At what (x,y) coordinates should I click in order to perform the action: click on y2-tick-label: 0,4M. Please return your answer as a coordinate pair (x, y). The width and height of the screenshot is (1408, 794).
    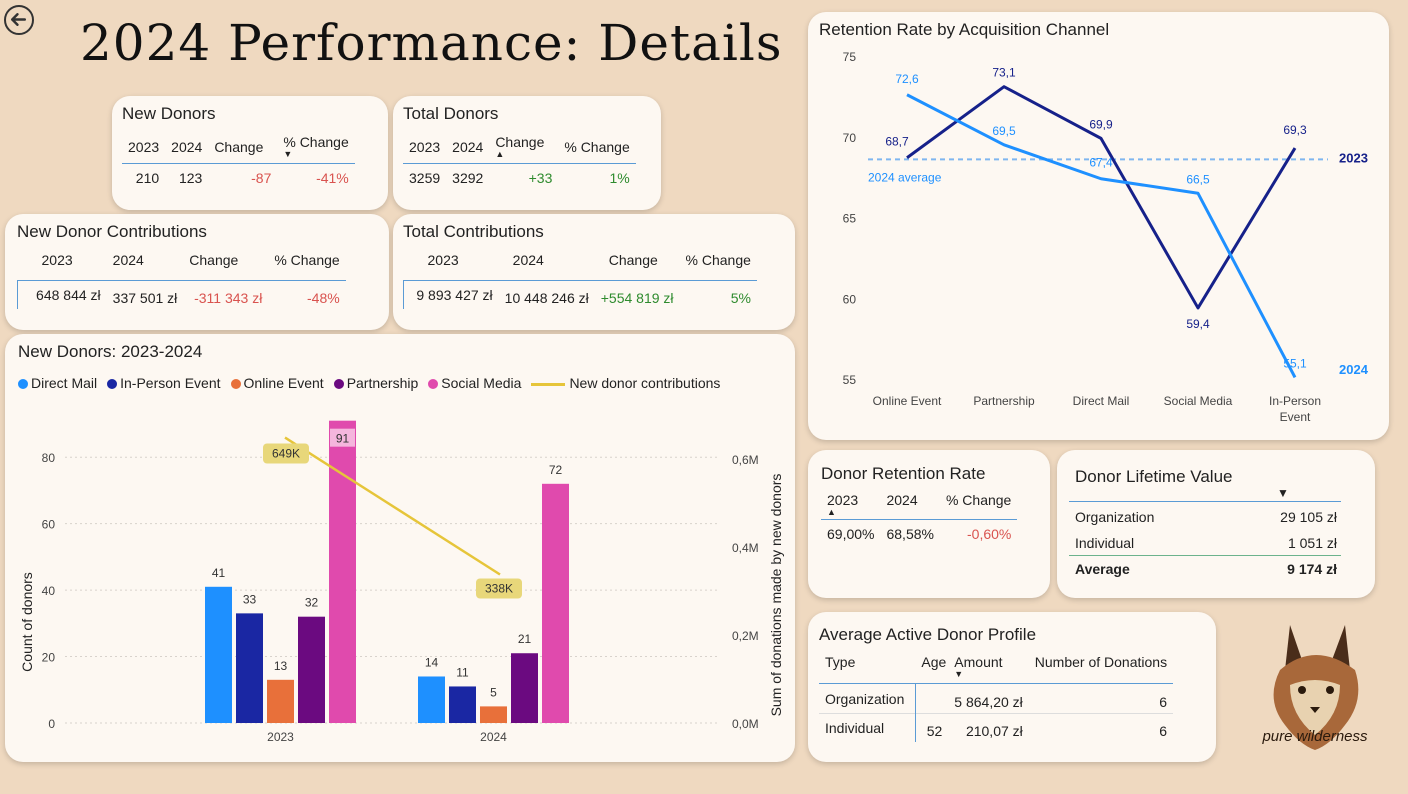
    Looking at the image, I should click on (745, 548).